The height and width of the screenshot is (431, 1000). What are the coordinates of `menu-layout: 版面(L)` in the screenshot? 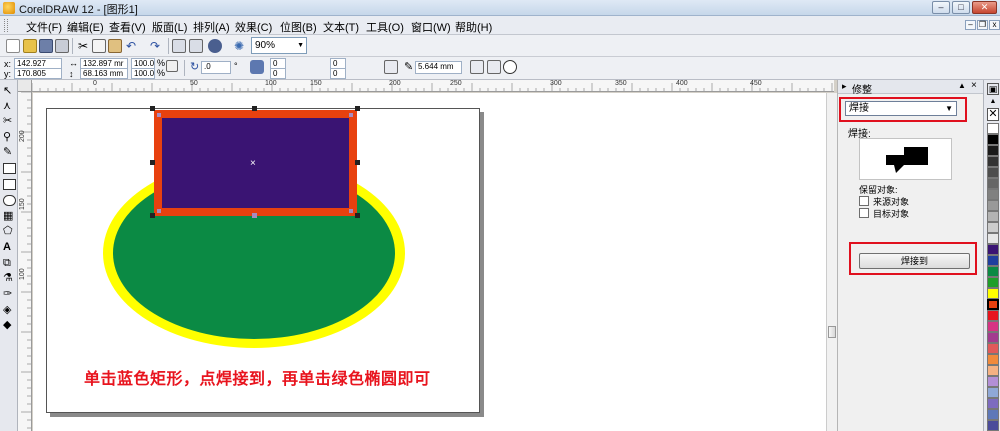 It's located at (169, 27).